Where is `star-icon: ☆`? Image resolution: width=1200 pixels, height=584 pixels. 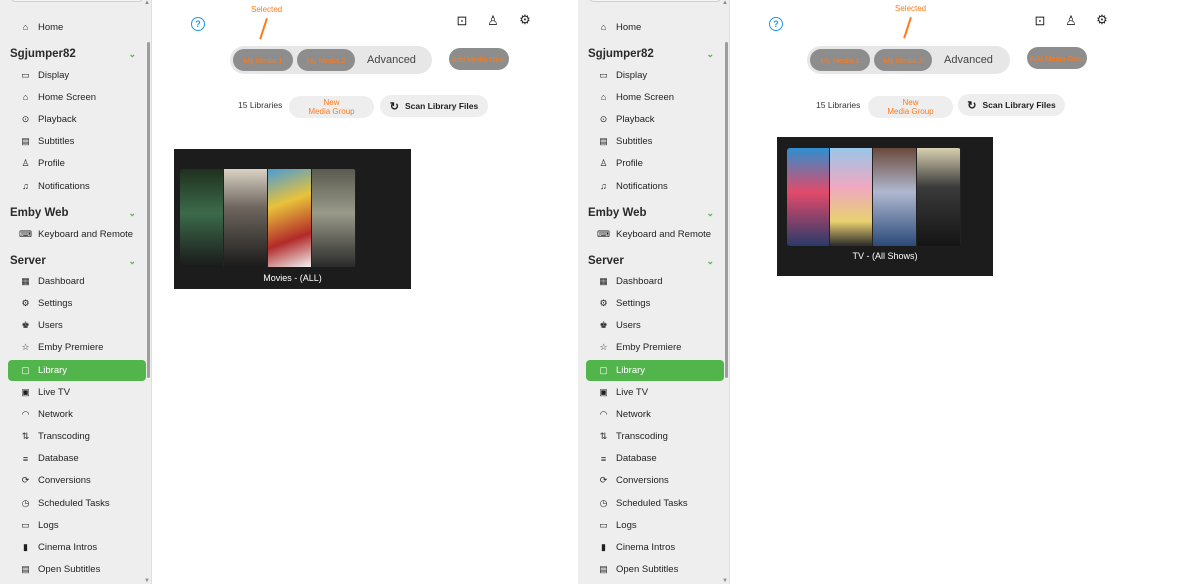
star-icon: ☆ is located at coordinates (25, 347).